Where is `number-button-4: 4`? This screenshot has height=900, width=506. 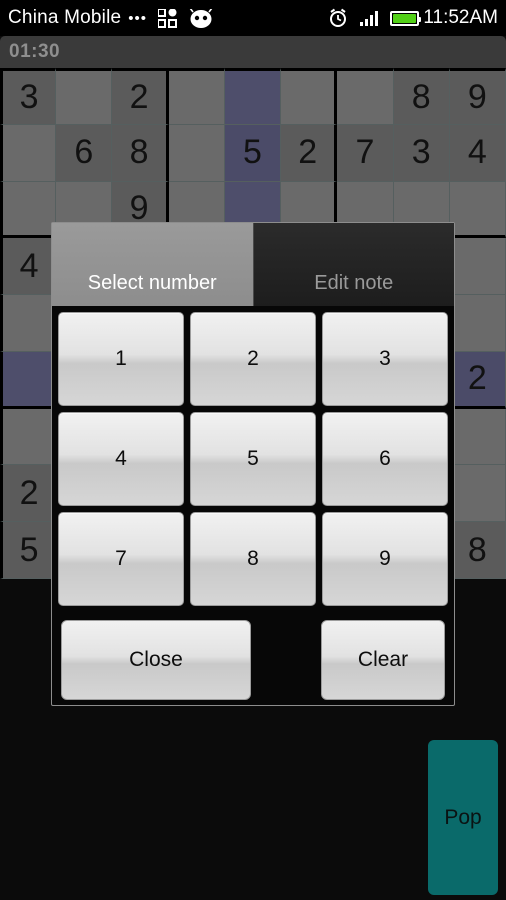
number-button-4: 4 is located at coordinates (121, 459).